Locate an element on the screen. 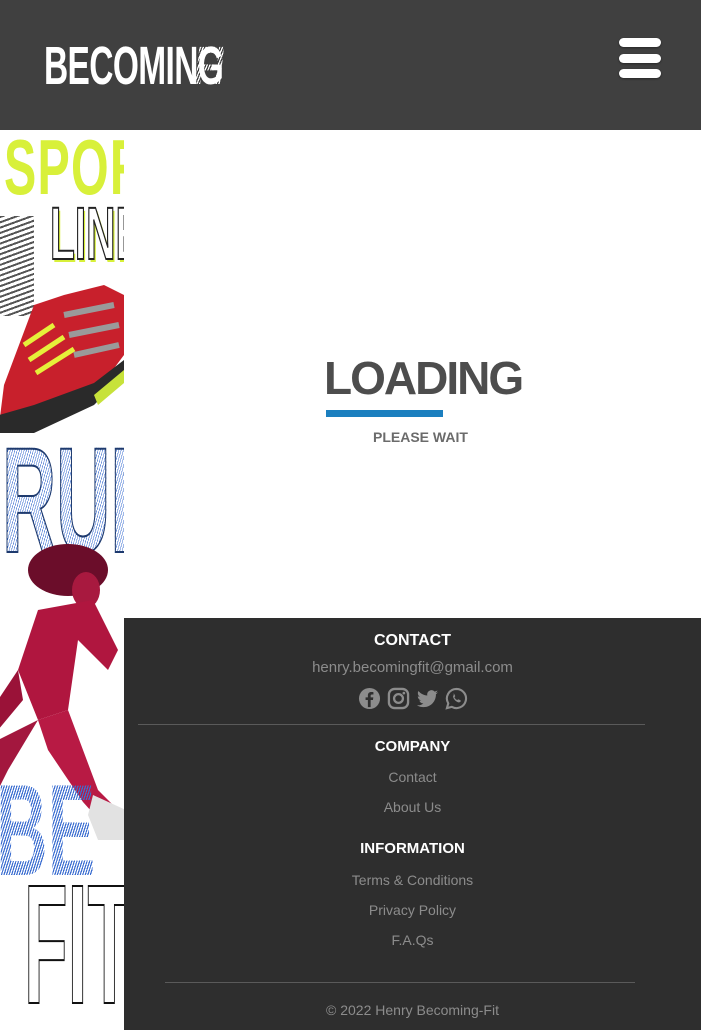  information-heading: INFORMATION is located at coordinates (412, 848).